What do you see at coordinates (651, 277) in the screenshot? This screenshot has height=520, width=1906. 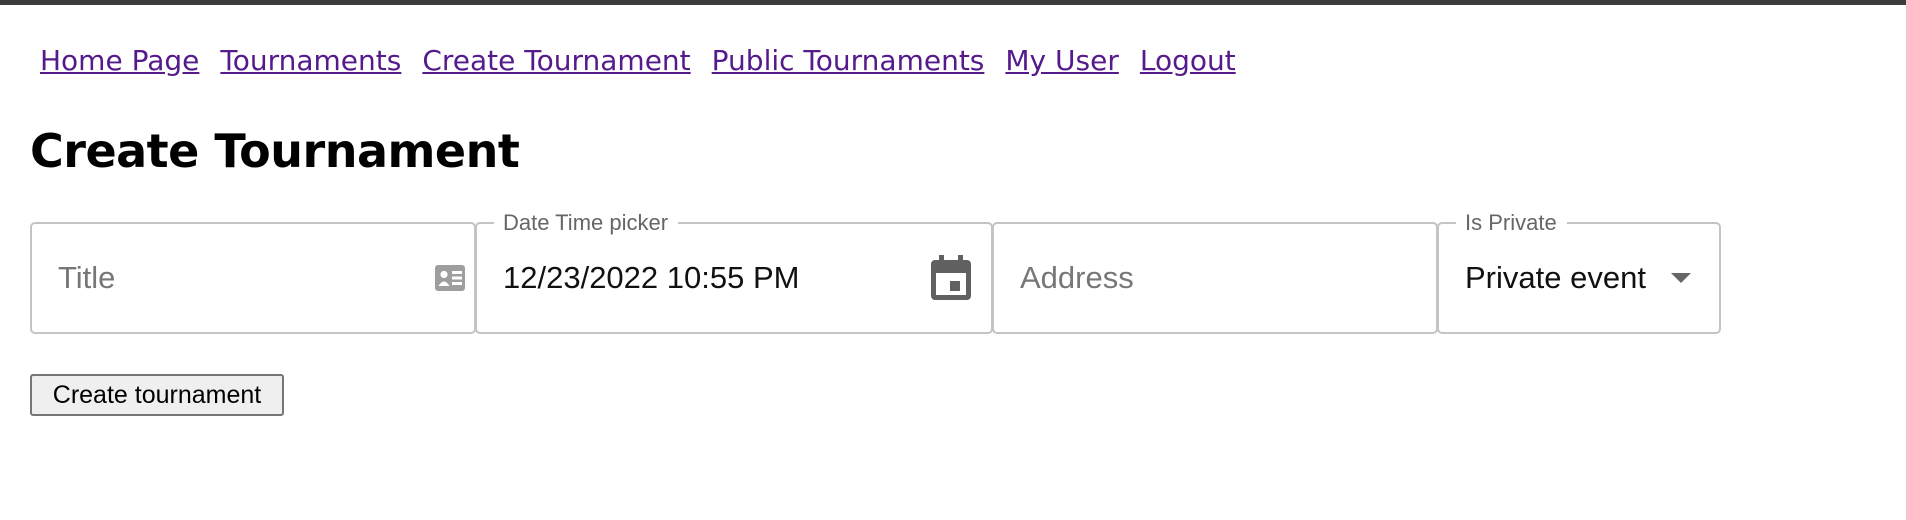 I see `datetime-picker-value: 12/23/2022 10:55 PM` at bounding box center [651, 277].